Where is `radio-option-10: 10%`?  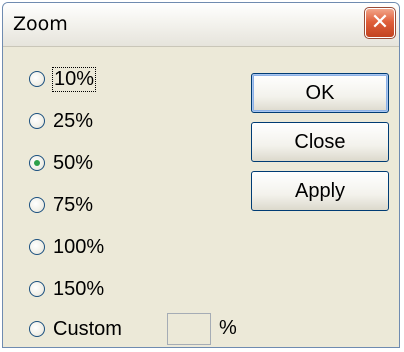 radio-option-10: 10% is located at coordinates (63, 79).